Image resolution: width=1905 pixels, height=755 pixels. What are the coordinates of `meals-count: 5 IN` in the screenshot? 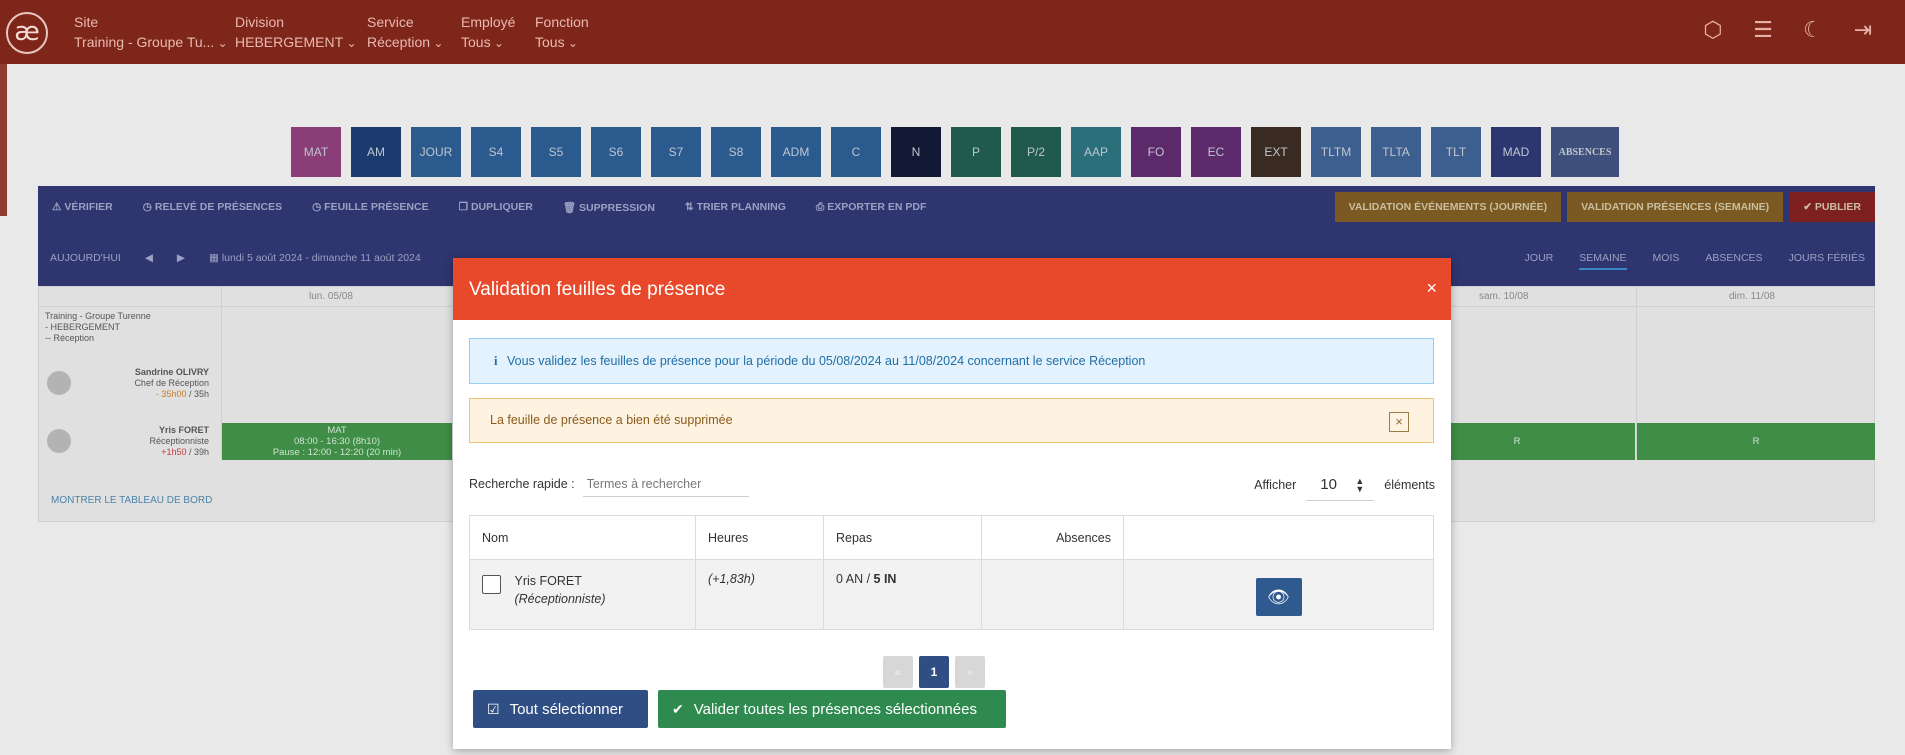 It's located at (885, 579).